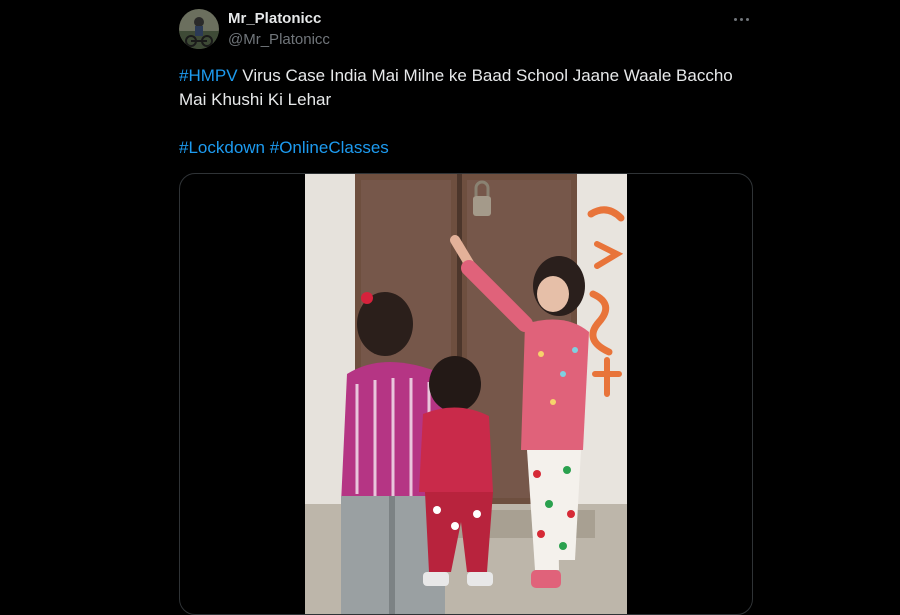  Describe the element at coordinates (279, 40) in the screenshot. I see `user-handle: @Mr_Platonicc` at that location.